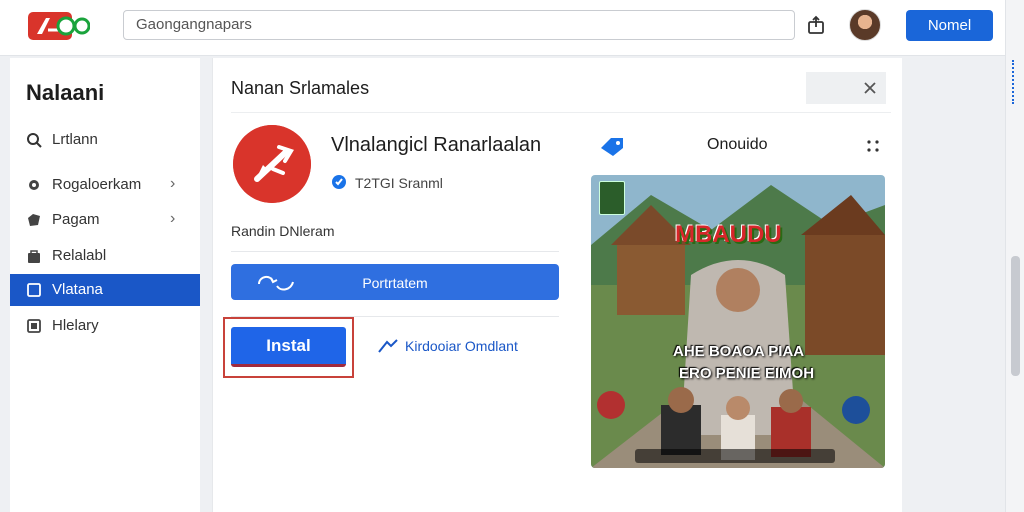 Image resolution: width=1024 pixels, height=512 pixels. Describe the element at coordinates (612, 147) in the screenshot. I see `tag-icon` at that location.